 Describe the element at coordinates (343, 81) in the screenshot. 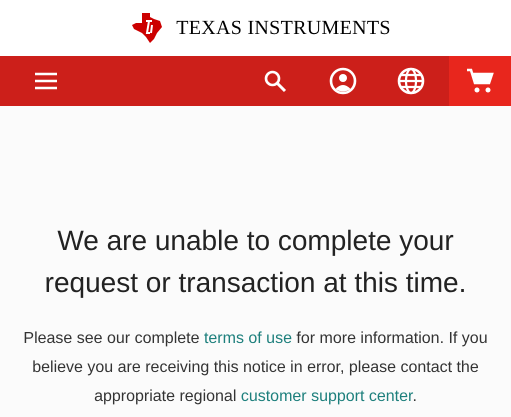

I see `account-icon` at that location.